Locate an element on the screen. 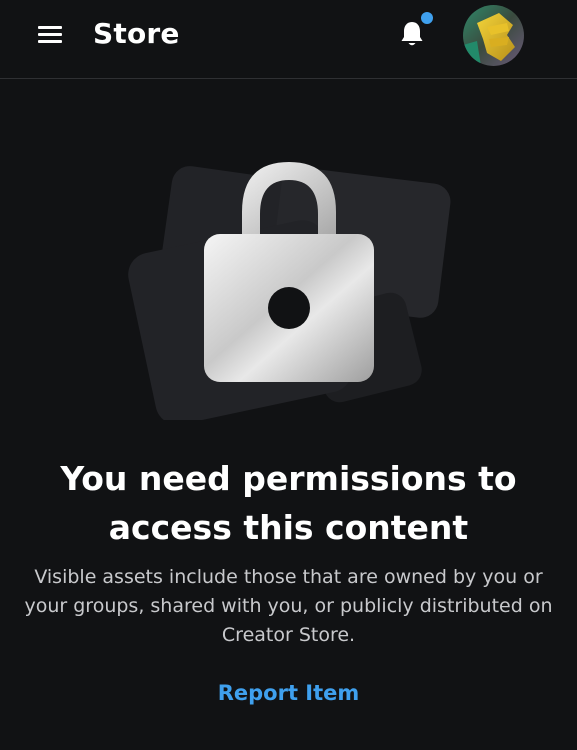  description-line-3: Creator Store. is located at coordinates (288, 635).